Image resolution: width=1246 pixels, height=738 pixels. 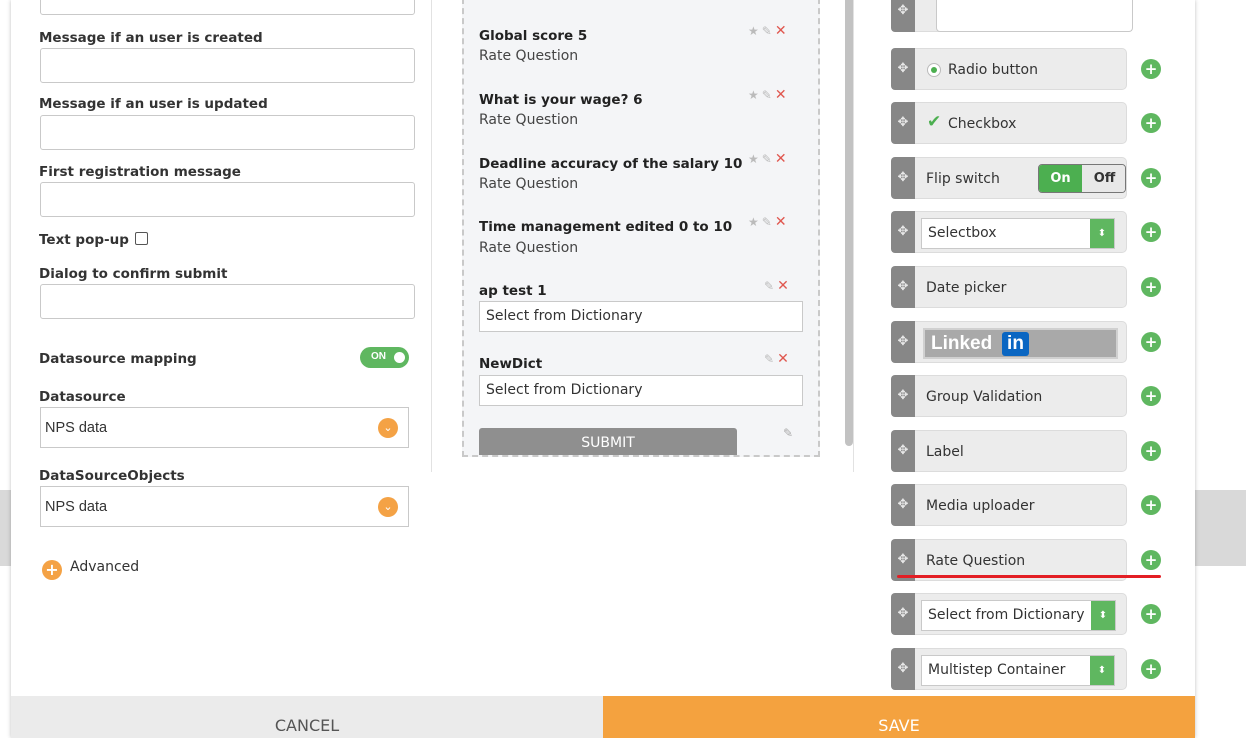 What do you see at coordinates (1151, 232) in the screenshot?
I see `add-selectbox-button: +` at bounding box center [1151, 232].